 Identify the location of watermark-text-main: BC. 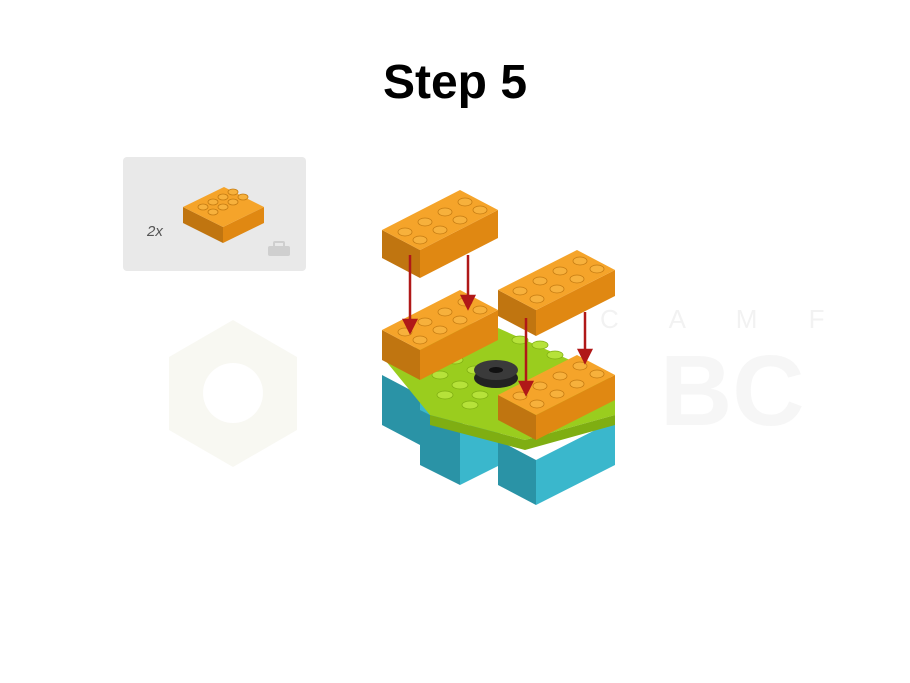
(732, 391).